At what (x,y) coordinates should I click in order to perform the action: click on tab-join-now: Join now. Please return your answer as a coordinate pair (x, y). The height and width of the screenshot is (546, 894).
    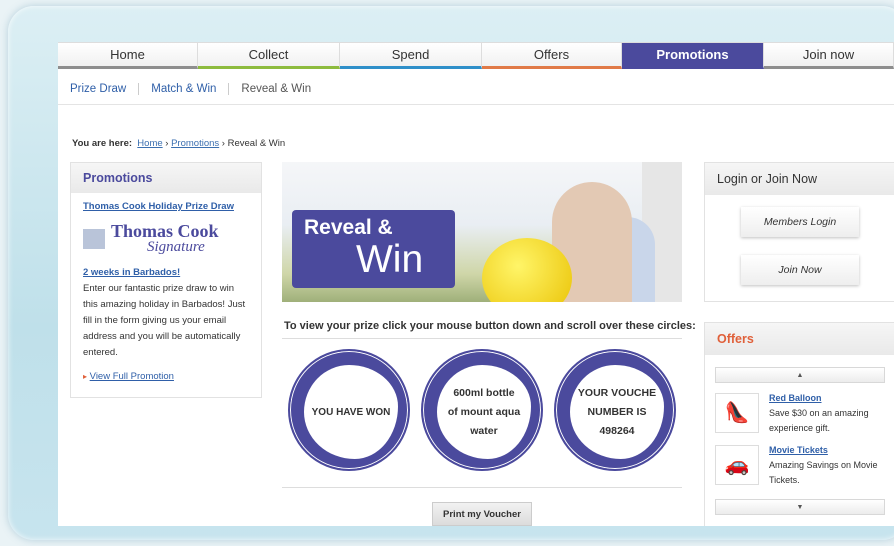
    Looking at the image, I should click on (829, 55).